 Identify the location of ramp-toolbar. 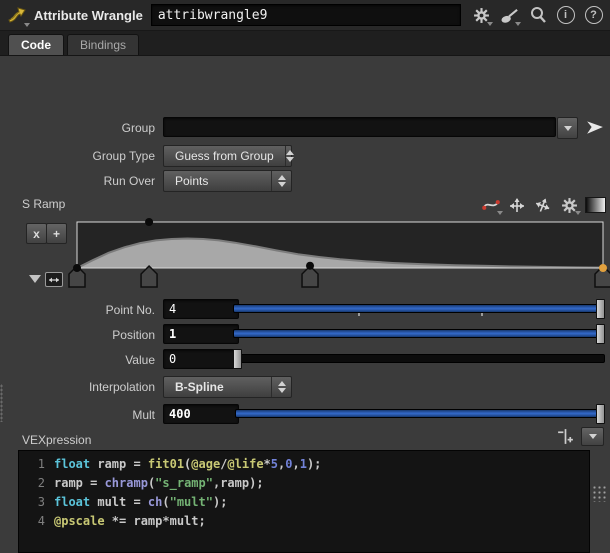
(543, 205).